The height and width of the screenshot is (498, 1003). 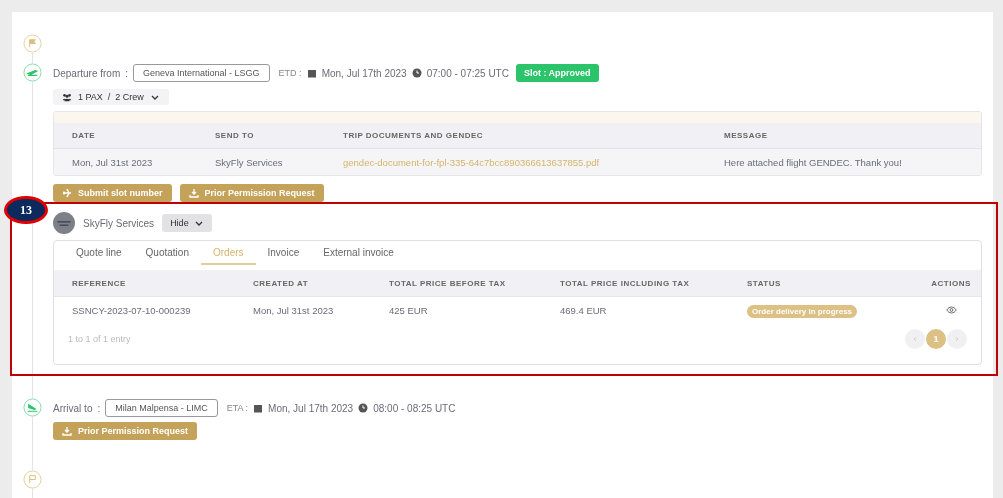 What do you see at coordinates (951, 283) in the screenshot?
I see `column-header: ACTIONS` at bounding box center [951, 283].